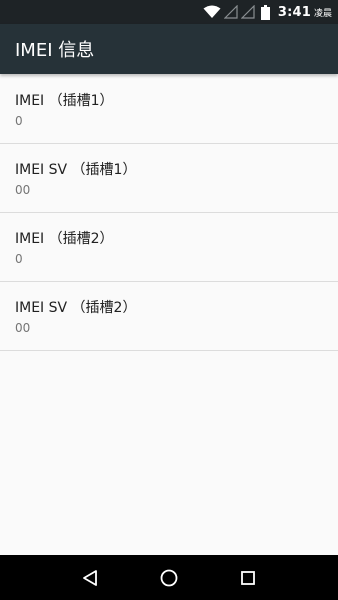 This screenshot has height=600, width=338. What do you see at coordinates (169, 12) in the screenshot?
I see `status-bar: 3:41 凌晨` at bounding box center [169, 12].